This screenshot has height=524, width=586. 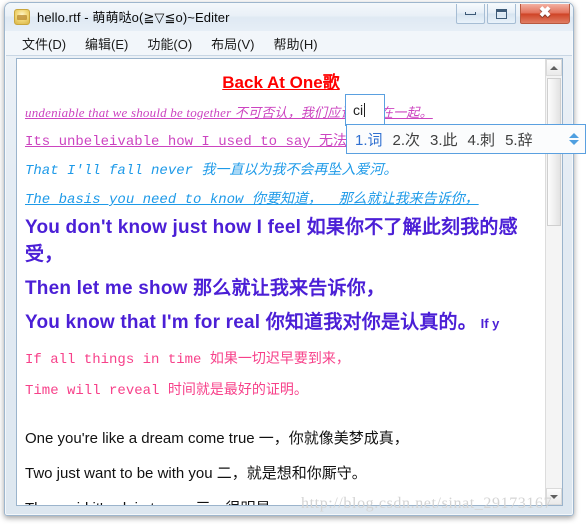 I want to click on minimize-button, so click(x=470, y=14).